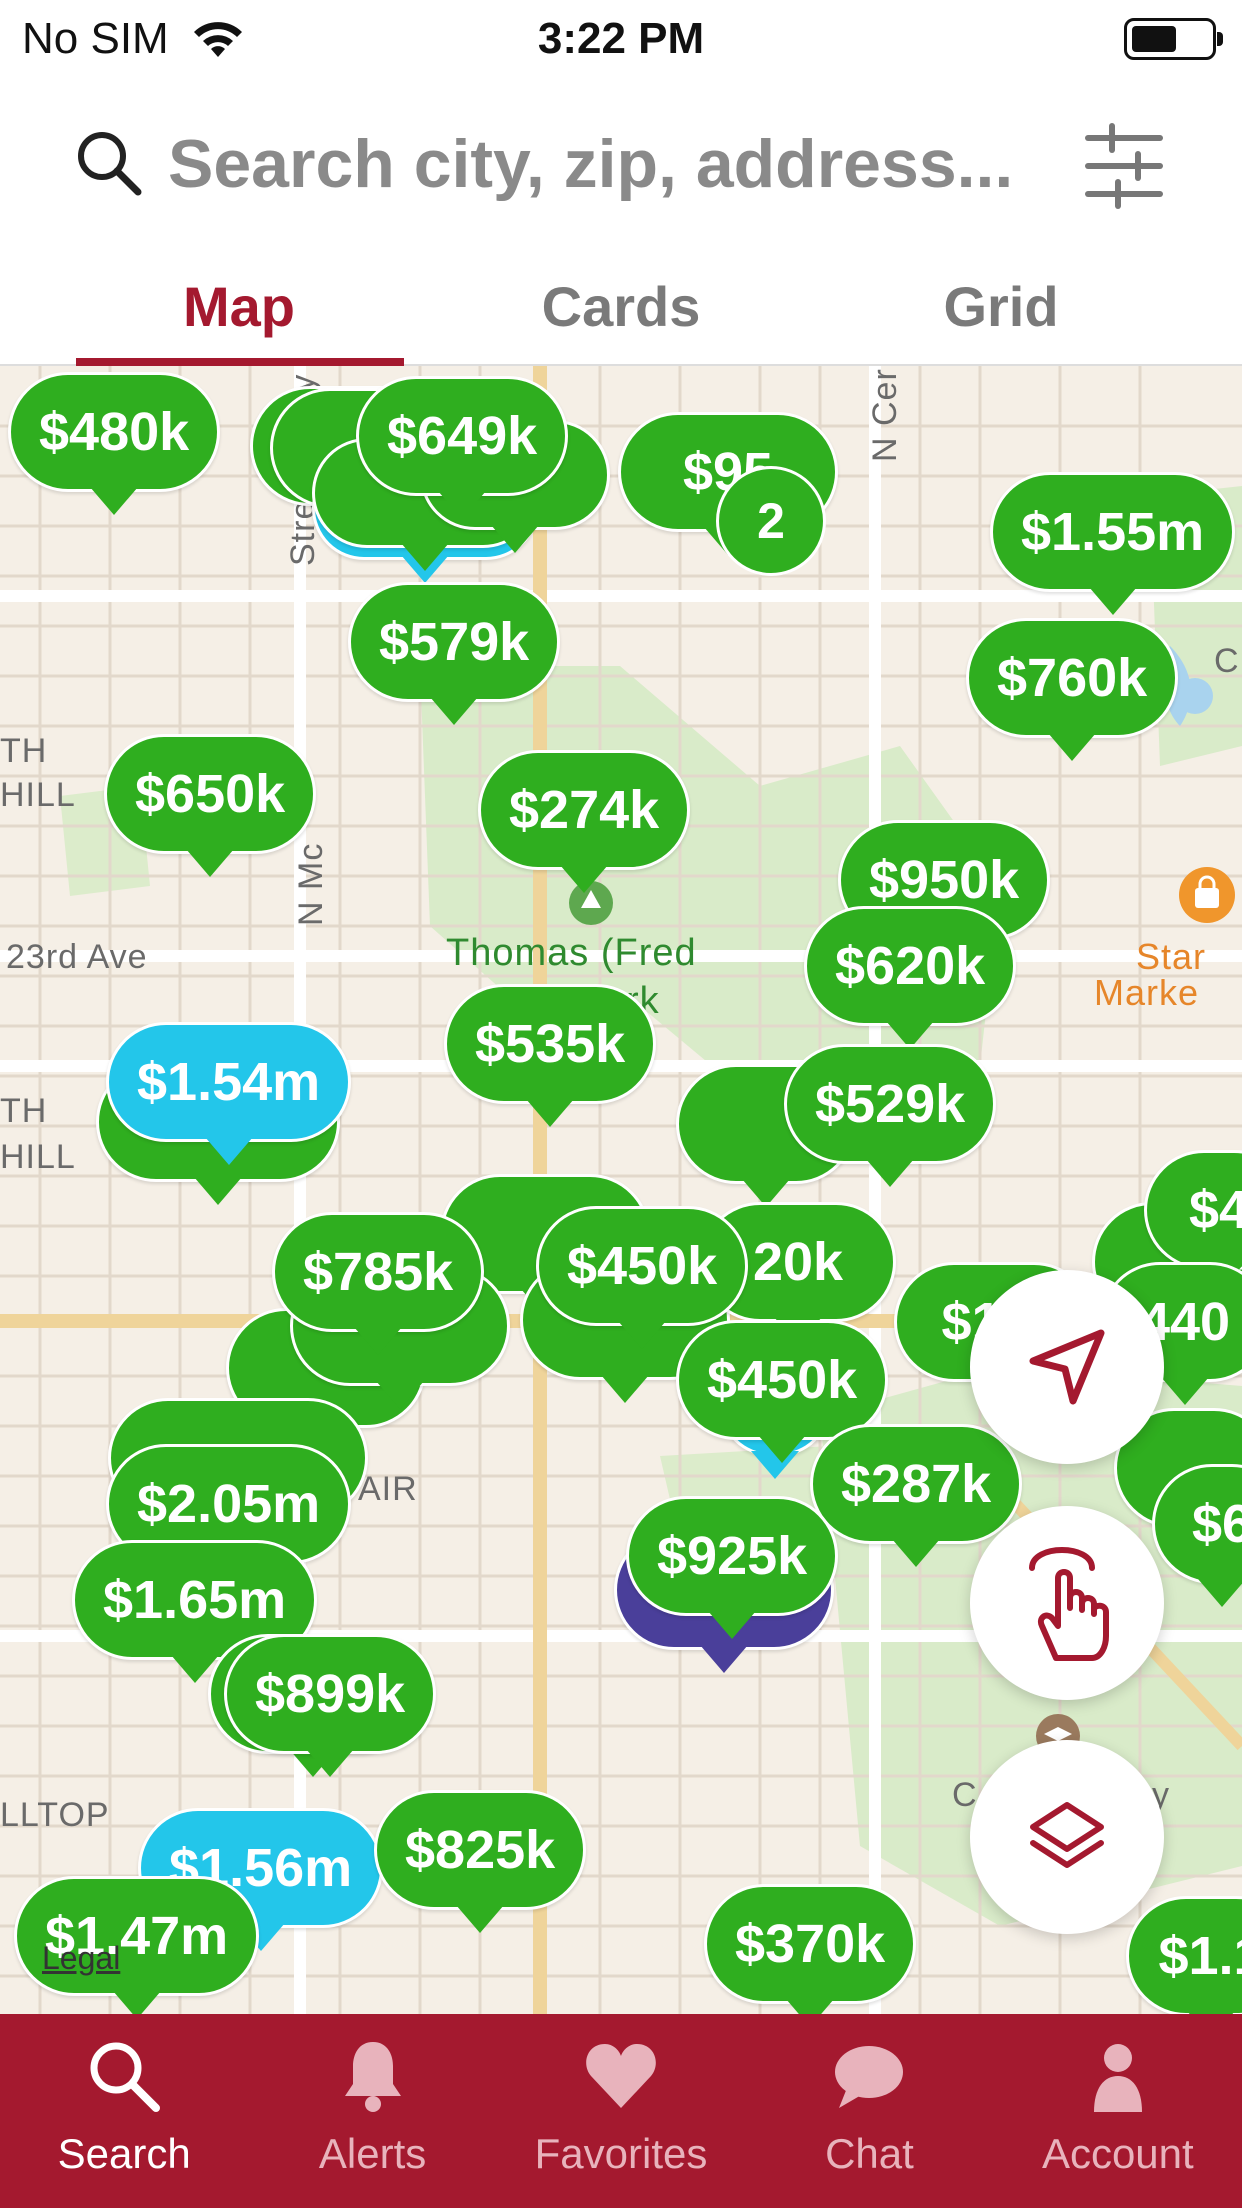 Image resolution: width=1242 pixels, height=2208 pixels. I want to click on clock: 3:22 PM, so click(621, 38).